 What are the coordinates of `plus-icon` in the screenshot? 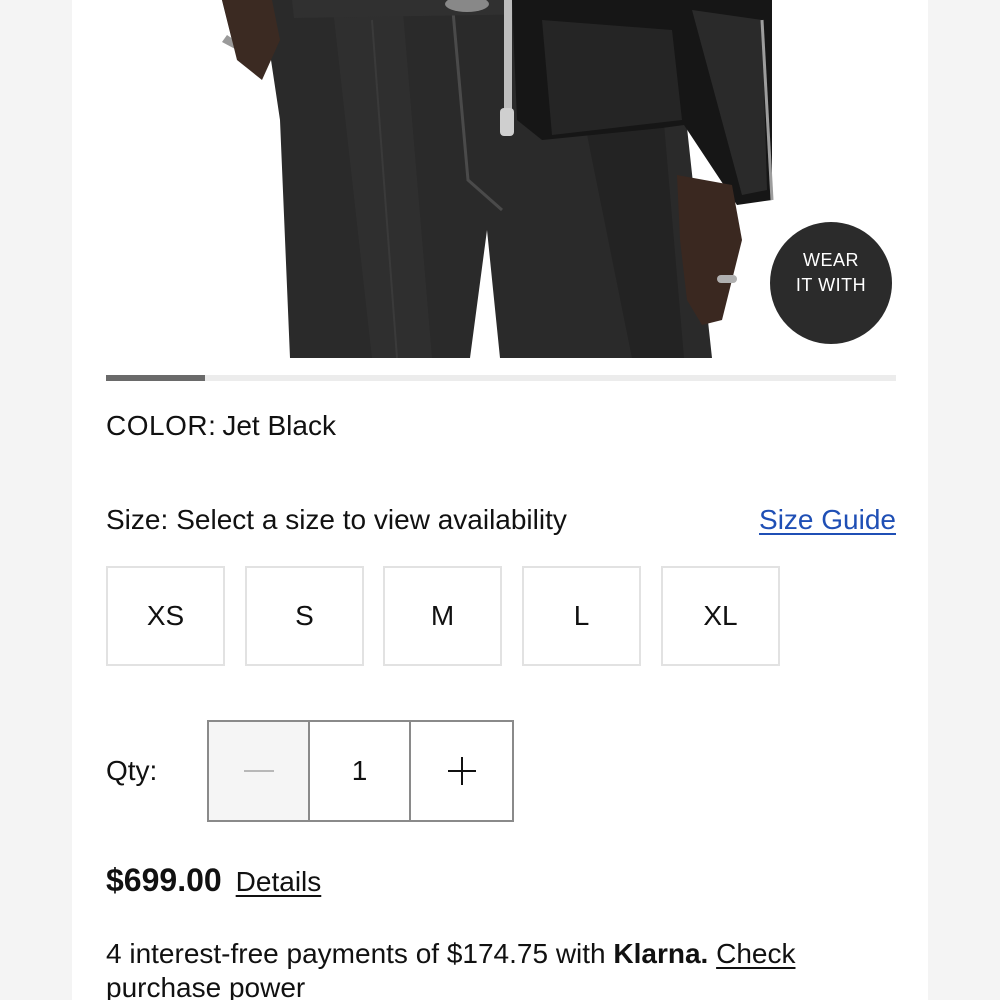 It's located at (461, 771).